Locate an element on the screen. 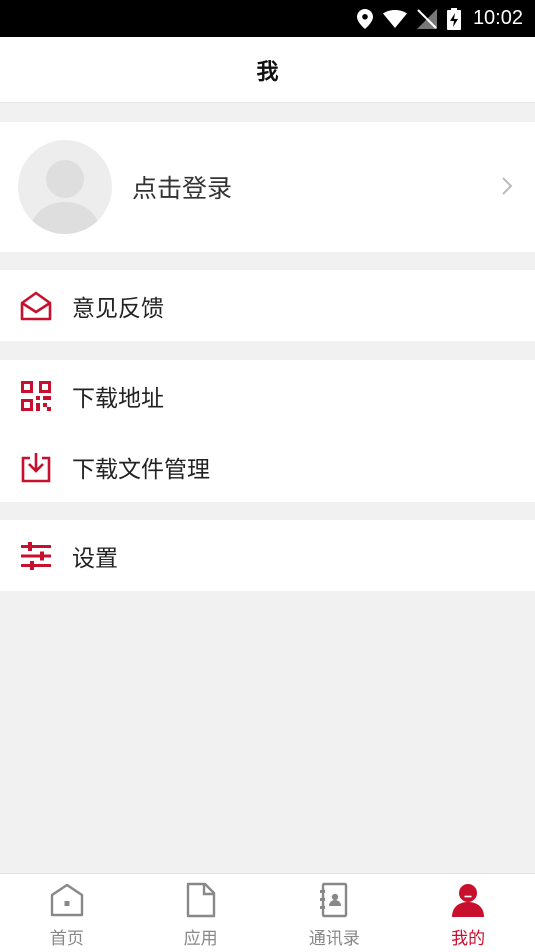 This screenshot has width=535, height=952. menu-item-feedback: 意见反馈 is located at coordinates (267, 305).